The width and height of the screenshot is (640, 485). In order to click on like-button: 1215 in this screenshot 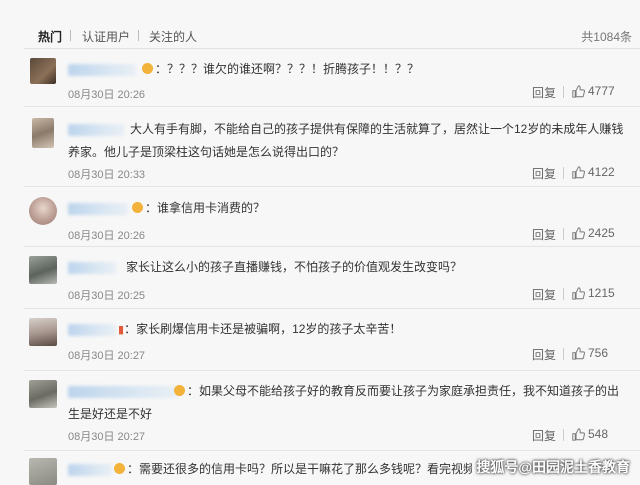, I will do `click(593, 293)`.